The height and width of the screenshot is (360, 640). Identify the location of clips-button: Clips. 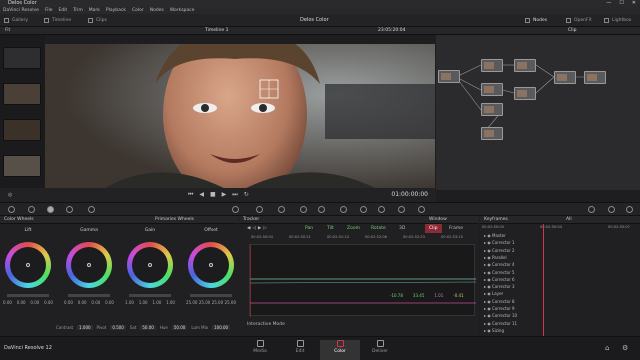
(97, 20).